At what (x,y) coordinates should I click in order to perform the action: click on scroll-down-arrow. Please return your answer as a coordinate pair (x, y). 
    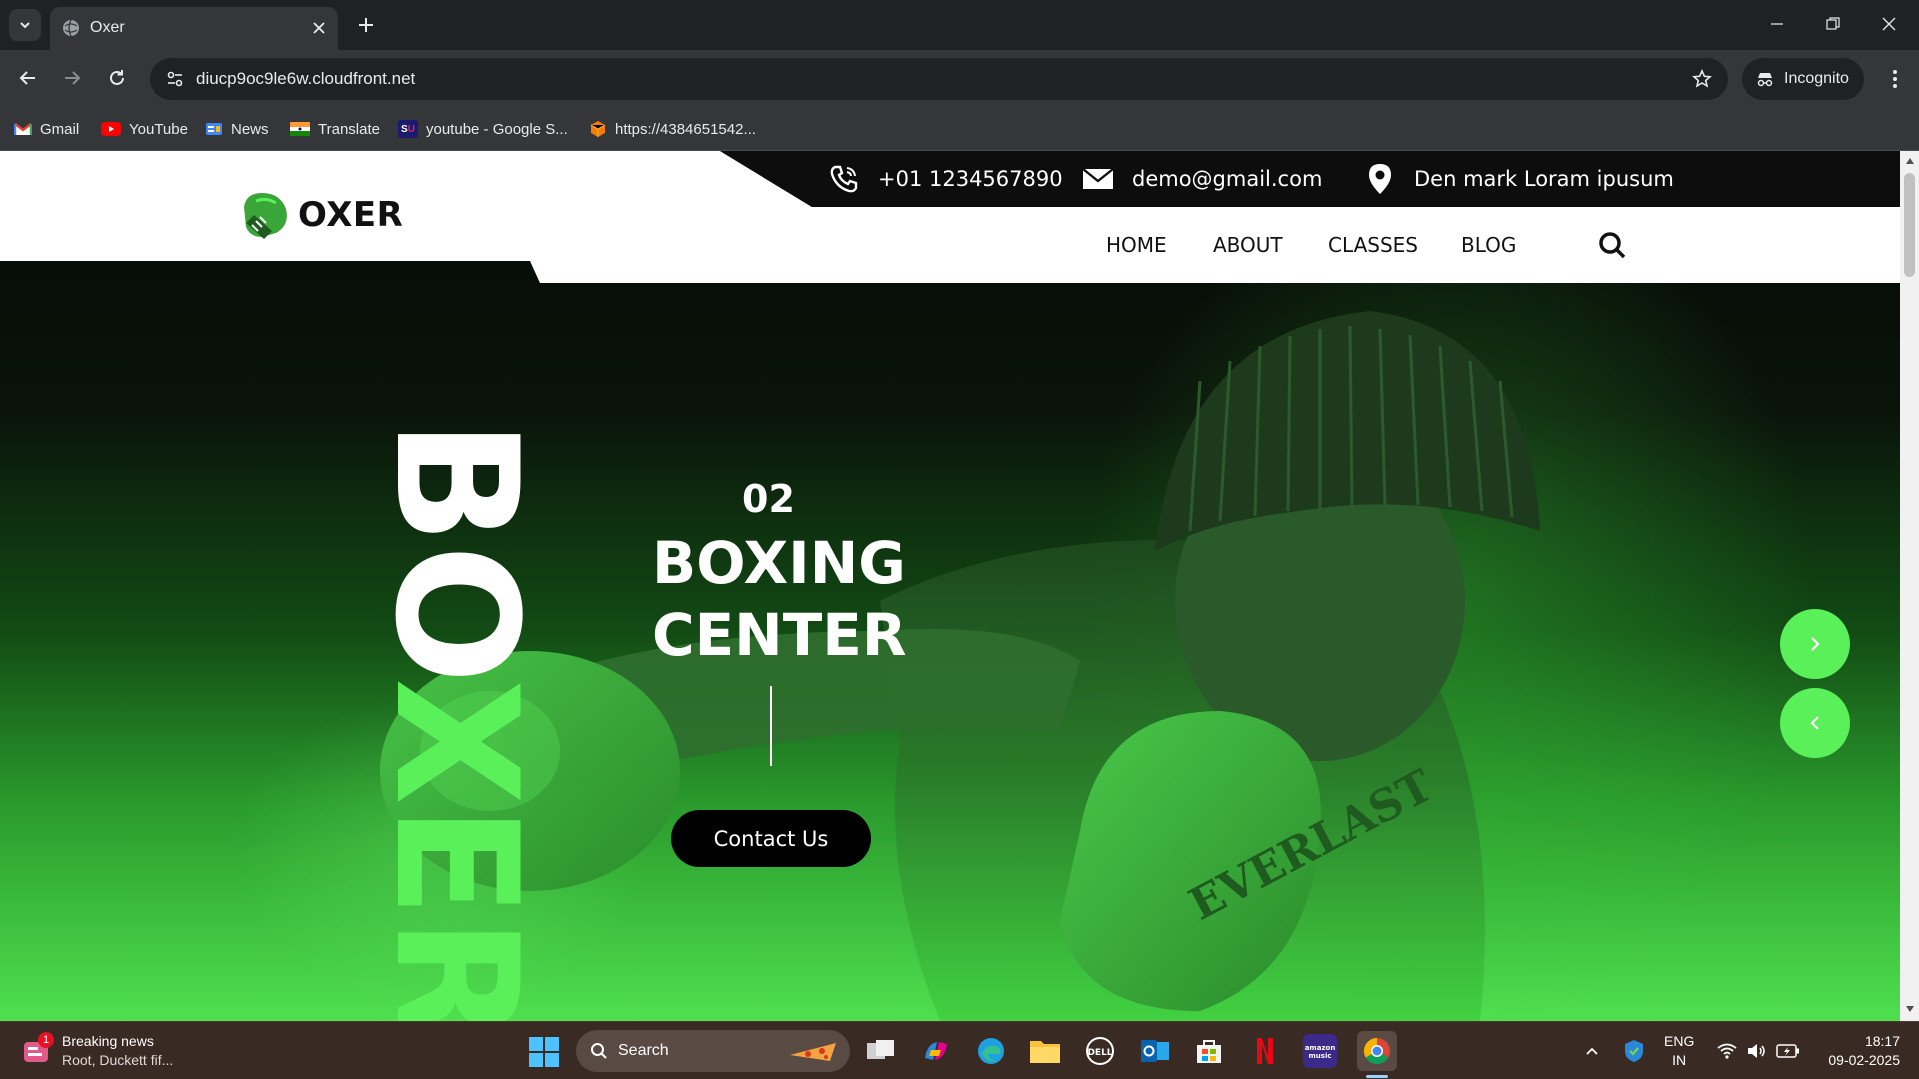
    Looking at the image, I should click on (1909, 1009).